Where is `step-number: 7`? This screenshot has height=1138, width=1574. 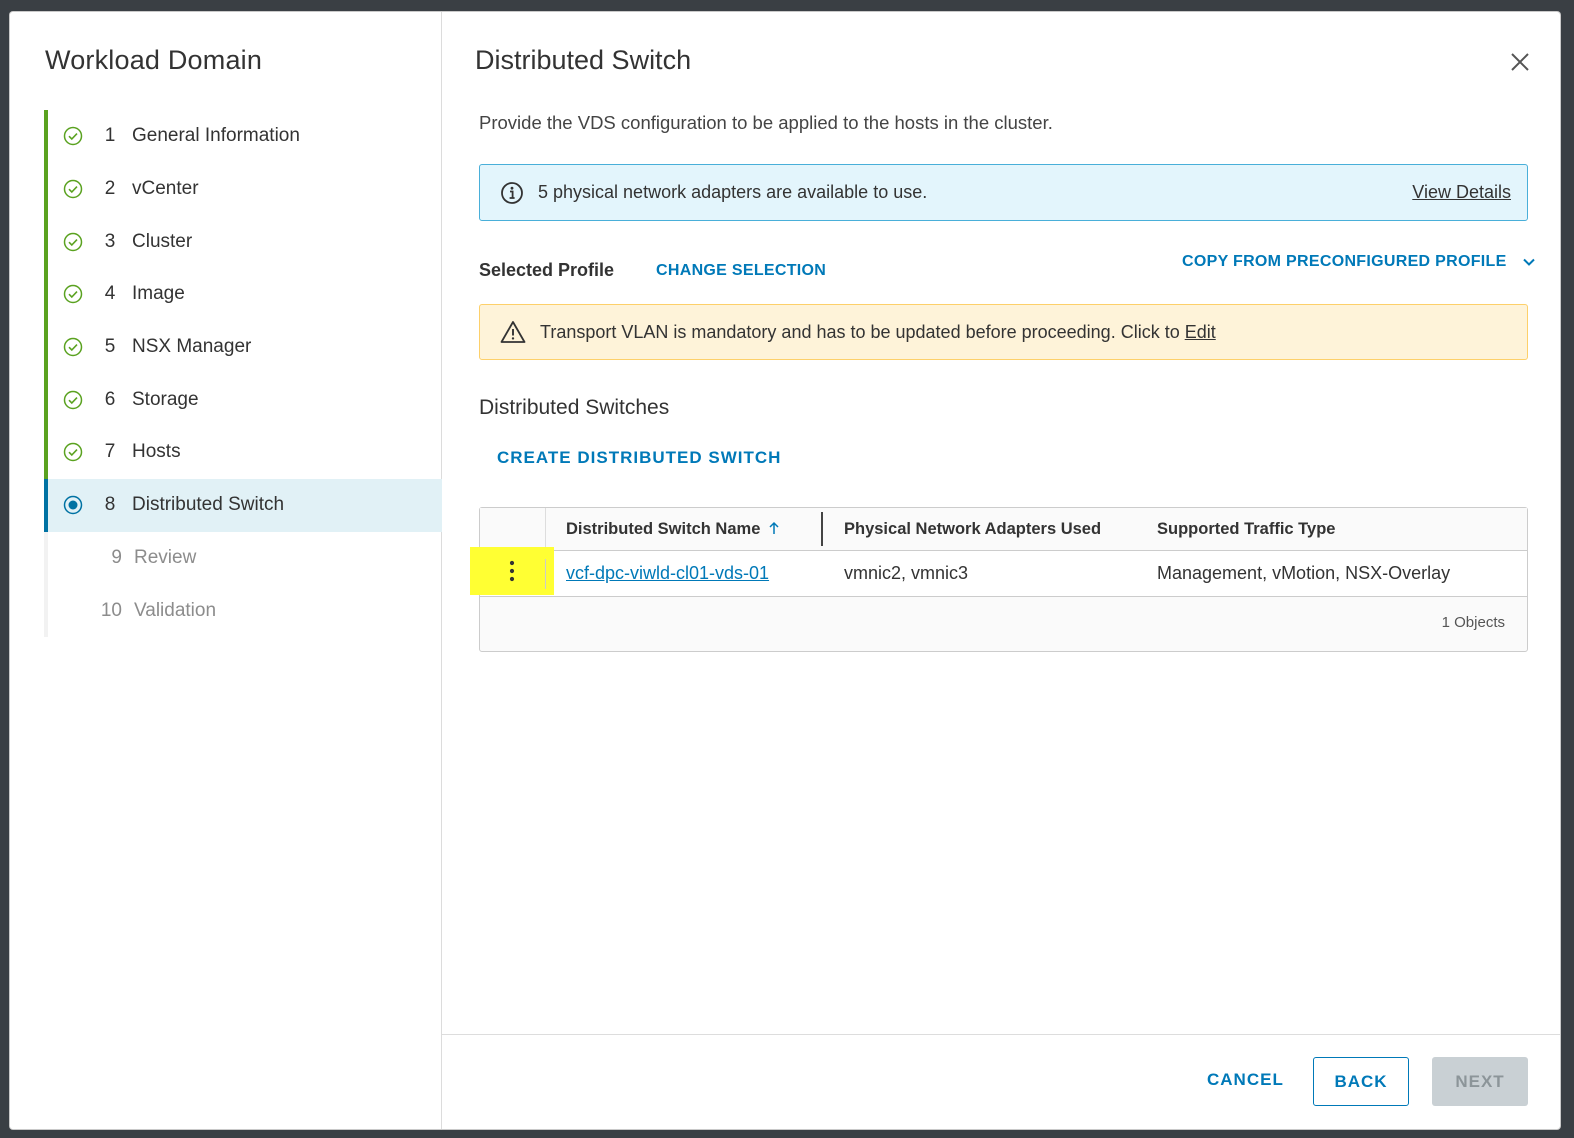 step-number: 7 is located at coordinates (110, 452).